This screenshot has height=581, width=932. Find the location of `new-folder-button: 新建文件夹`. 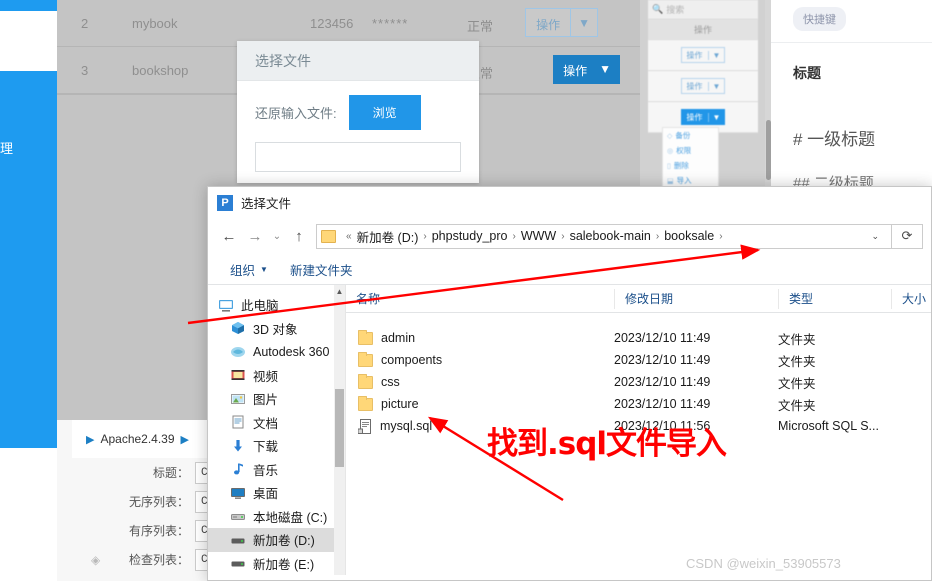

new-folder-button: 新建文件夹 is located at coordinates (321, 269).